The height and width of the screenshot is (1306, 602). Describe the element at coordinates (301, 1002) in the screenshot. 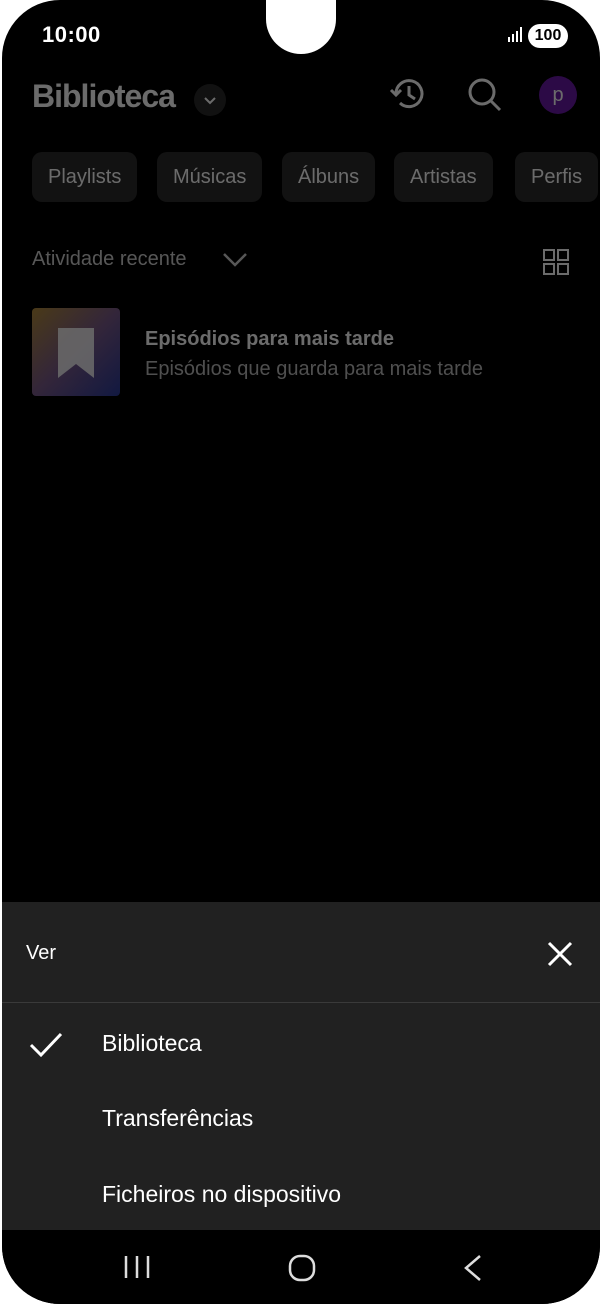

I see `divider` at that location.